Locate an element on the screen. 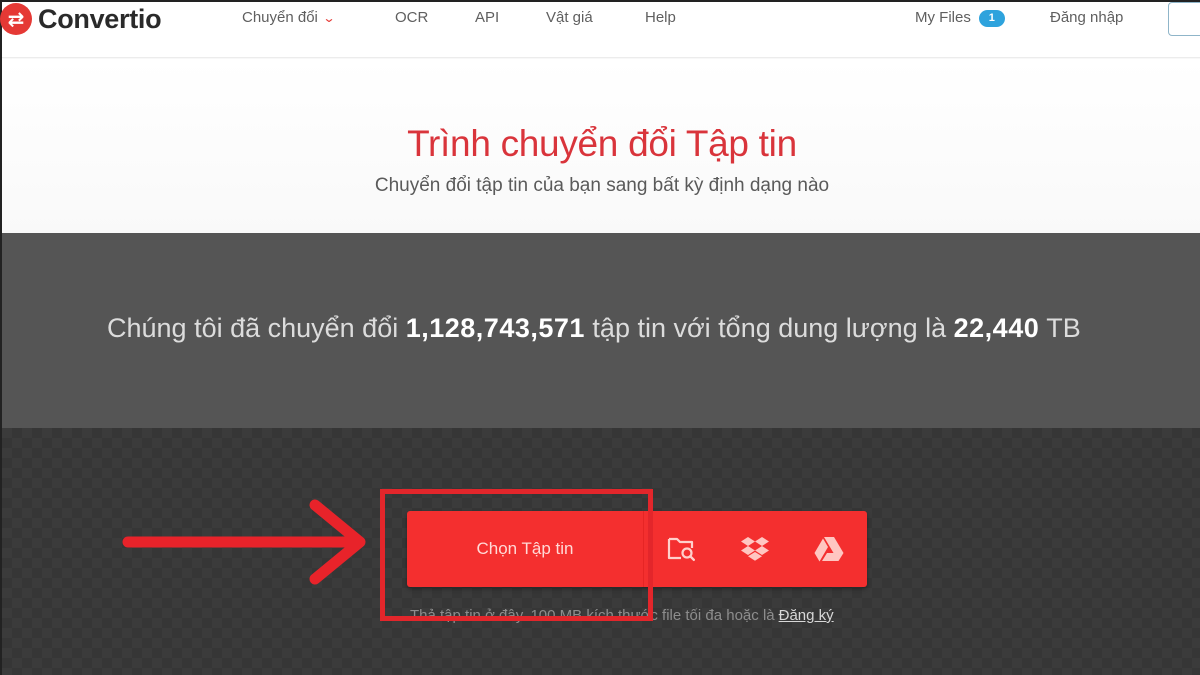 This screenshot has height=675, width=1200. folder-search-icon is located at coordinates (681, 549).